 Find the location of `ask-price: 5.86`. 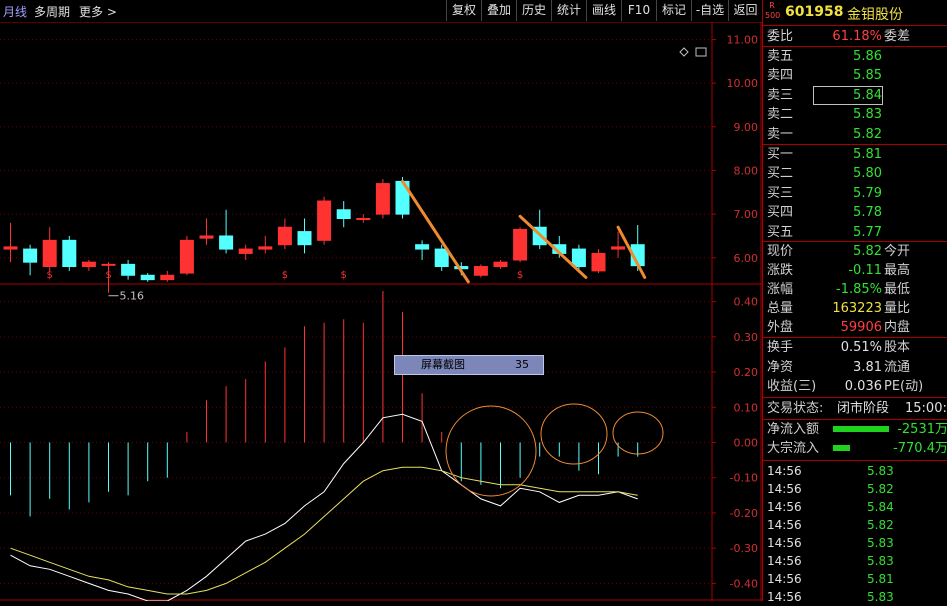

ask-price: 5.86 is located at coordinates (867, 56).